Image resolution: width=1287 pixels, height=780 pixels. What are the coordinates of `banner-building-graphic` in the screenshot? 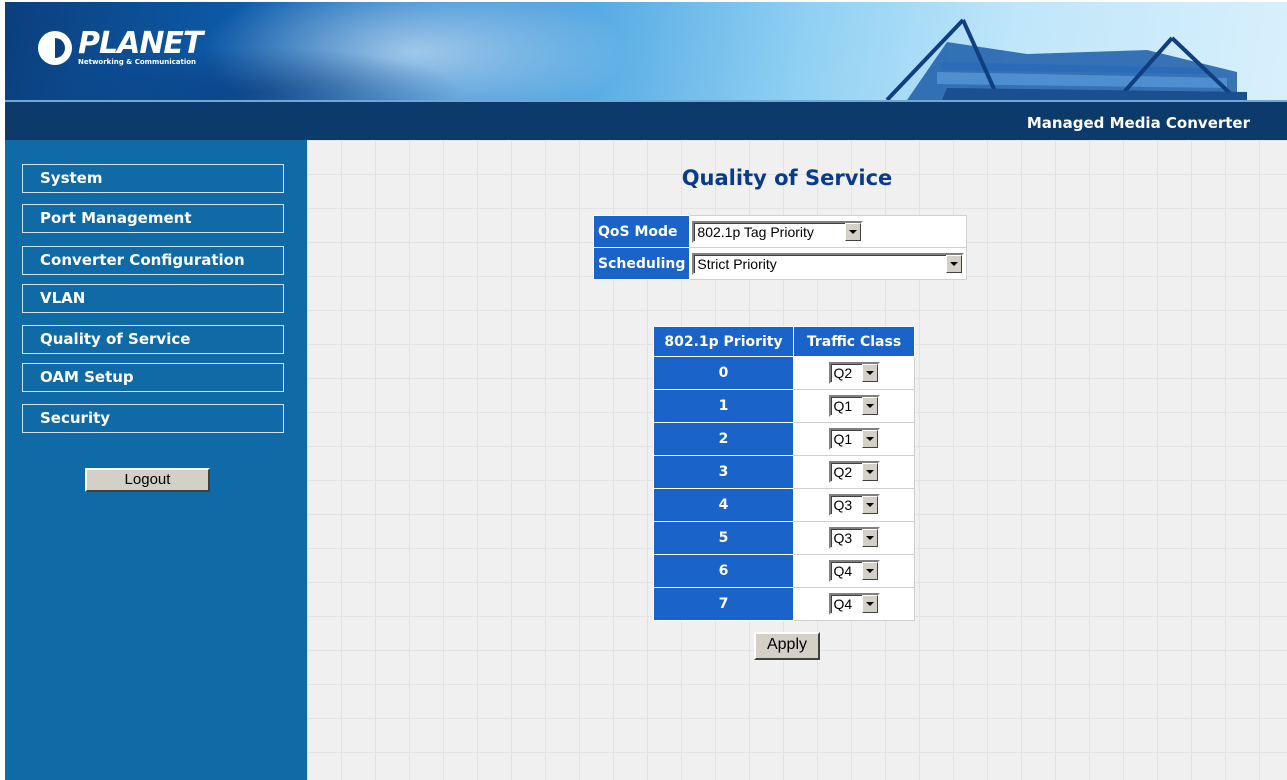 It's located at (1066, 59).